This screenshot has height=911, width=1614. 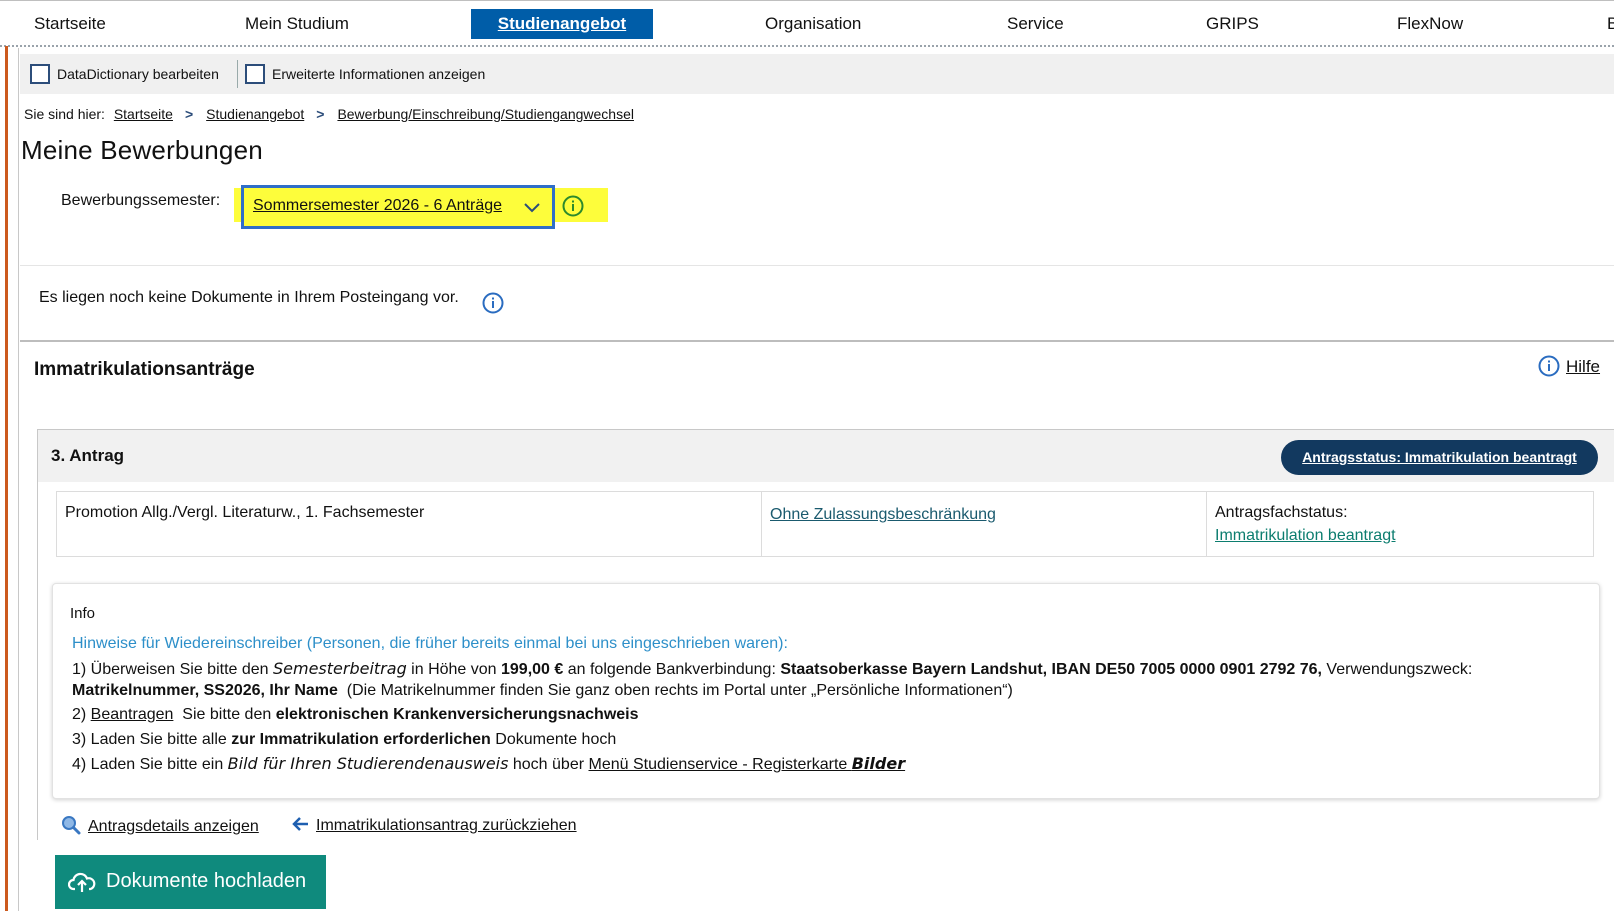 What do you see at coordinates (82, 882) in the screenshot?
I see `cloud-upload-icon` at bounding box center [82, 882].